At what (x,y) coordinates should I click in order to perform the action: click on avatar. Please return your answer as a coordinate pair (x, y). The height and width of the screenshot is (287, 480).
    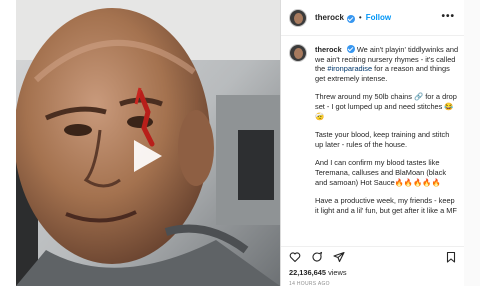
    Looking at the image, I should click on (298, 17).